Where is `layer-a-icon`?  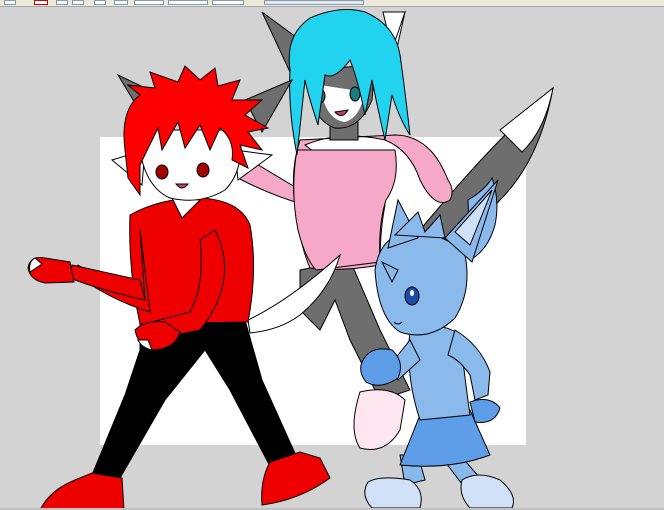
layer-a-icon is located at coordinates (62, 2).